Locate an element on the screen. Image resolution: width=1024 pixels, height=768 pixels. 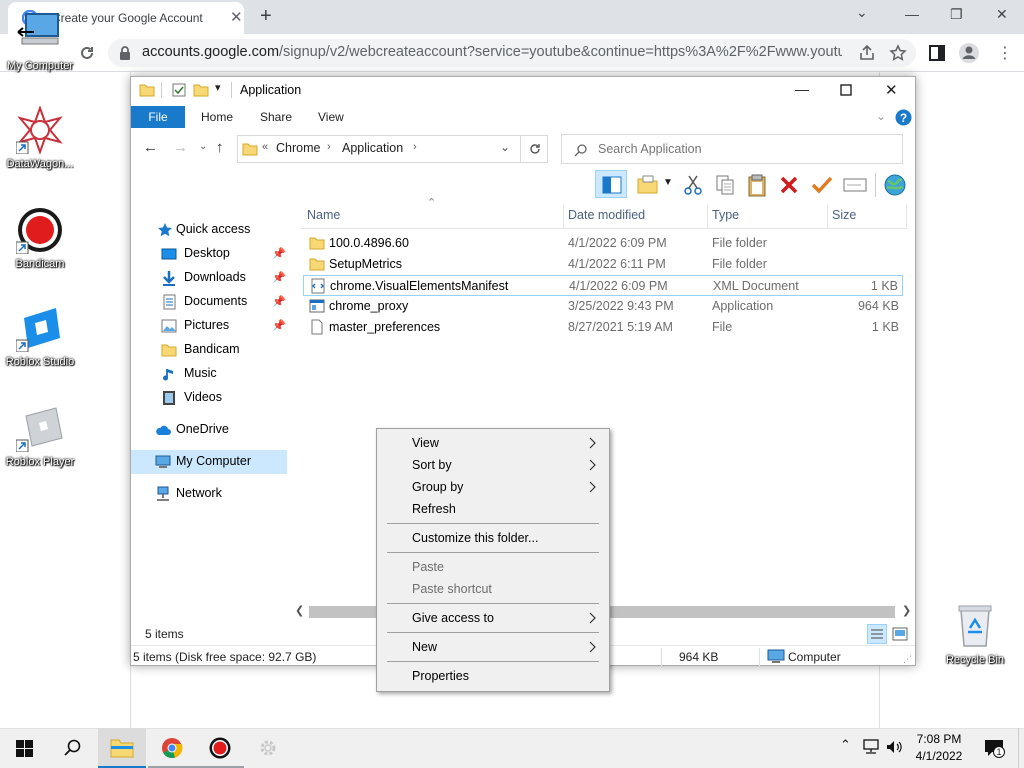
globe-icon is located at coordinates (895, 185).